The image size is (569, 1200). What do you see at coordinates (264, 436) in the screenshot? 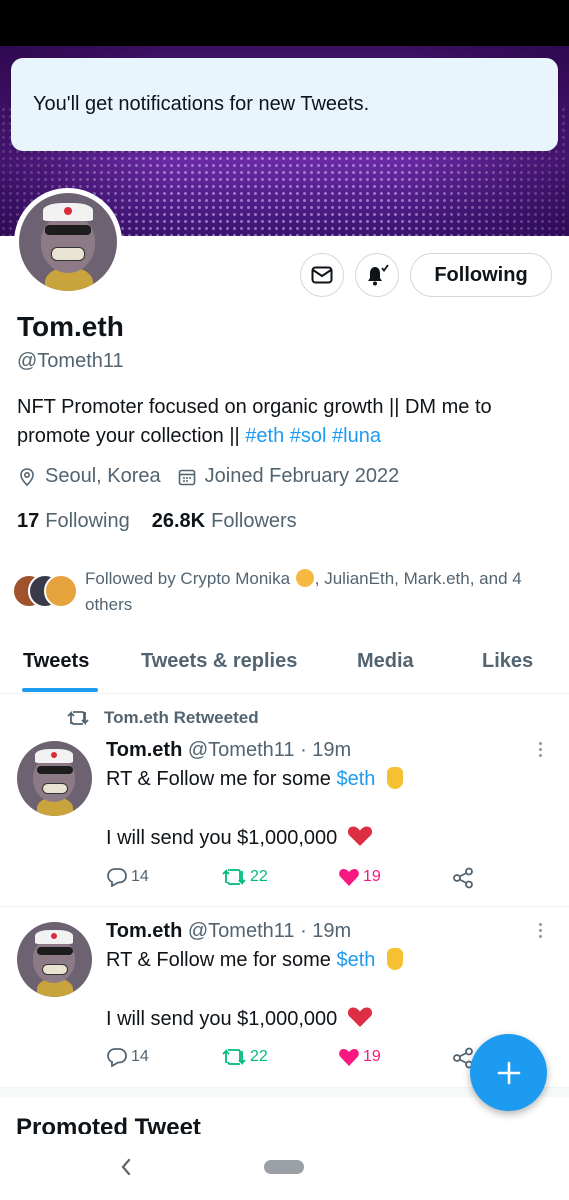
I see `hashtag-link: #eth` at bounding box center [264, 436].